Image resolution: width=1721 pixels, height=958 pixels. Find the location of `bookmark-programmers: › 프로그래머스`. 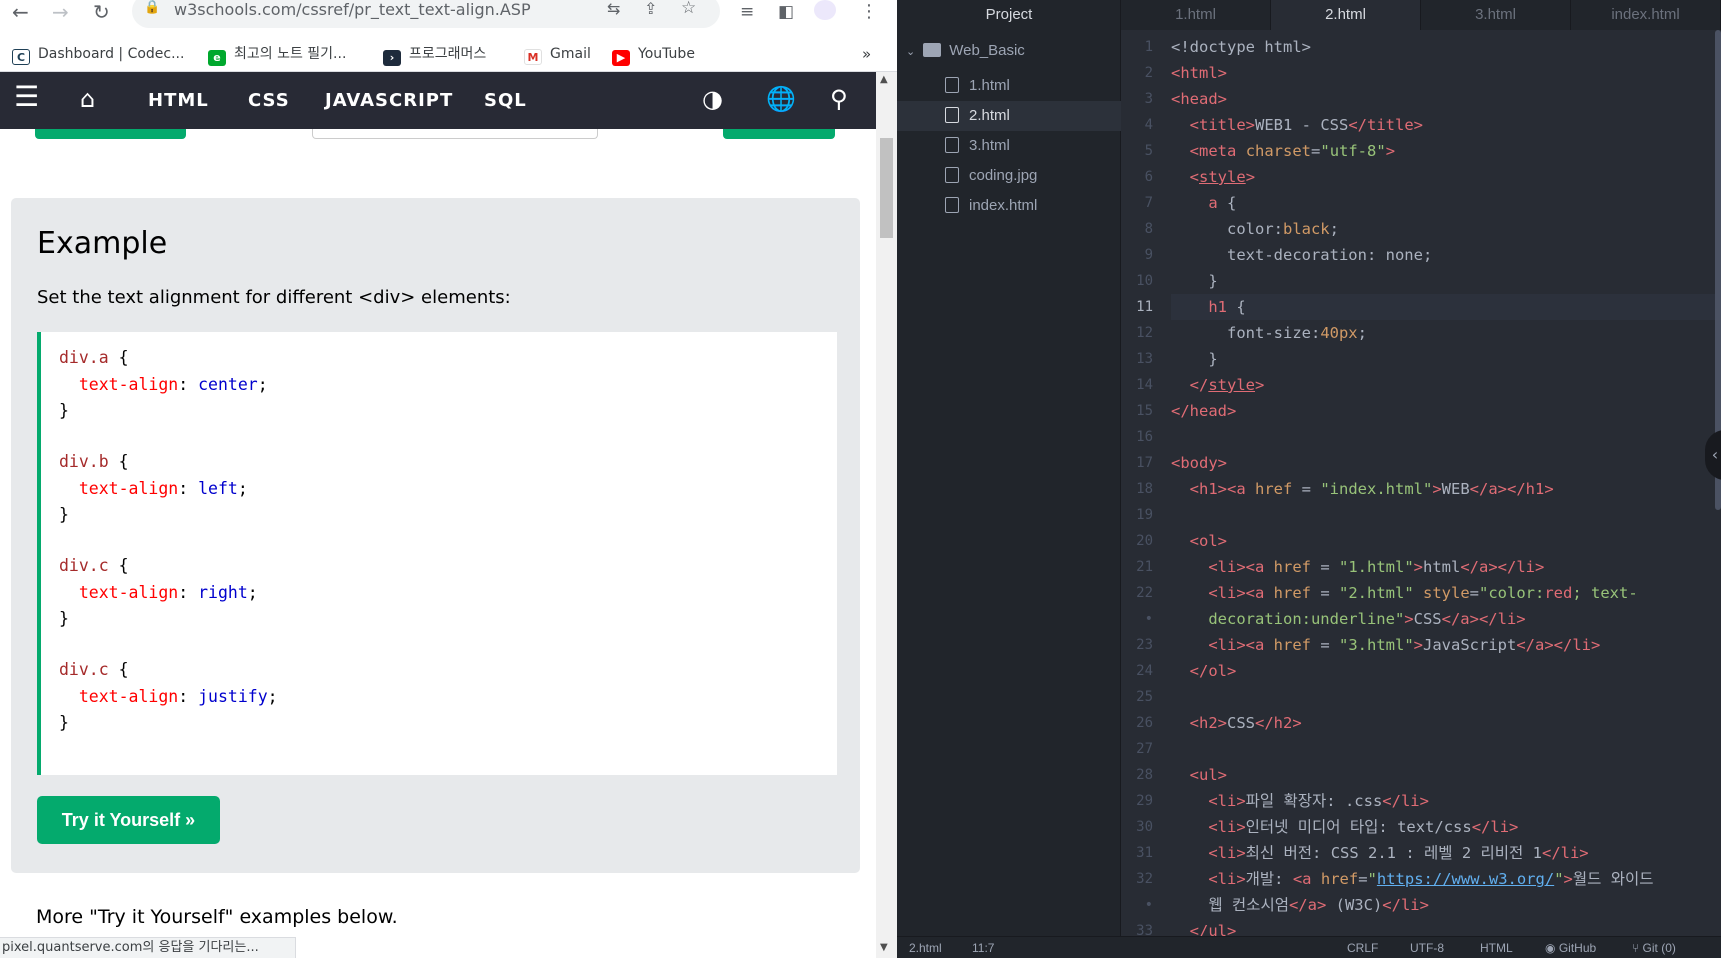

bookmark-programmers: › 프로그래머스 is located at coordinates (434, 55).